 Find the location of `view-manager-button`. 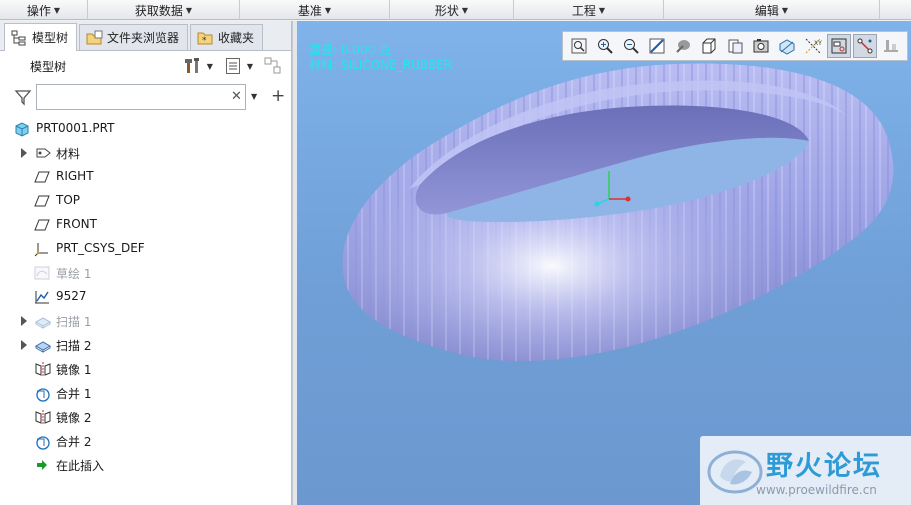

view-manager-button is located at coordinates (735, 46).